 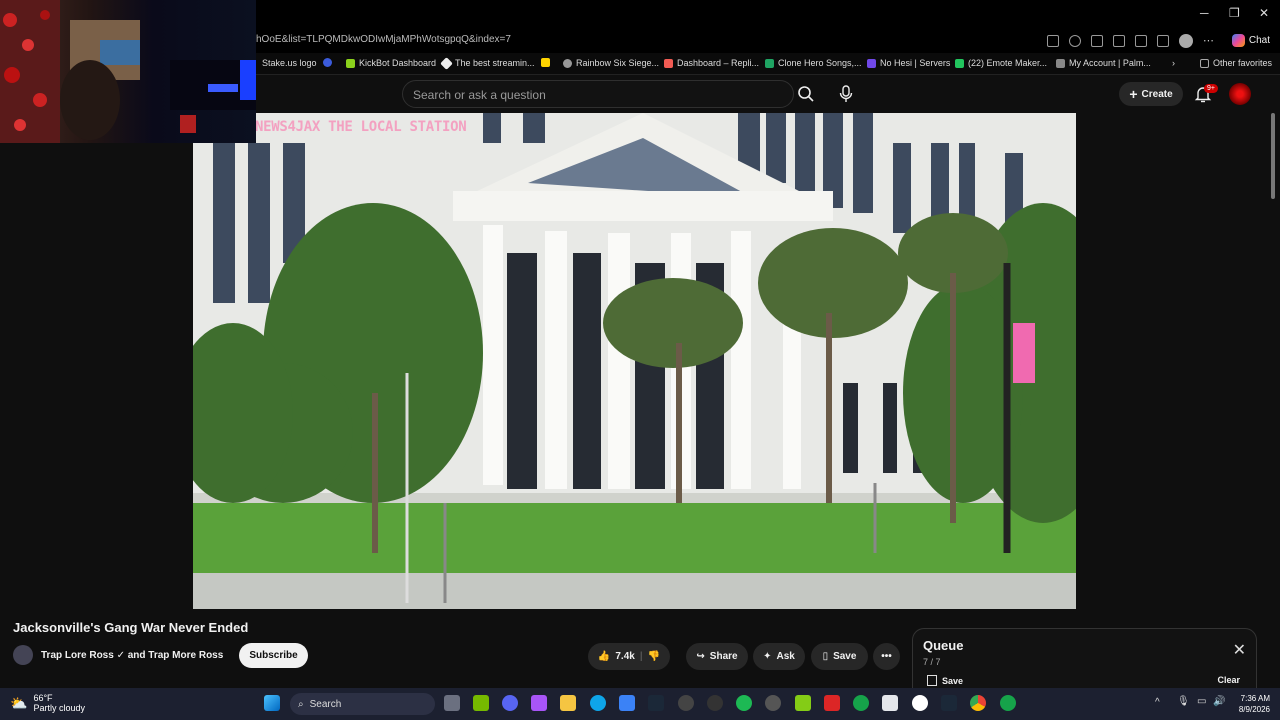 I want to click on channel-avatar, so click(x=23, y=655).